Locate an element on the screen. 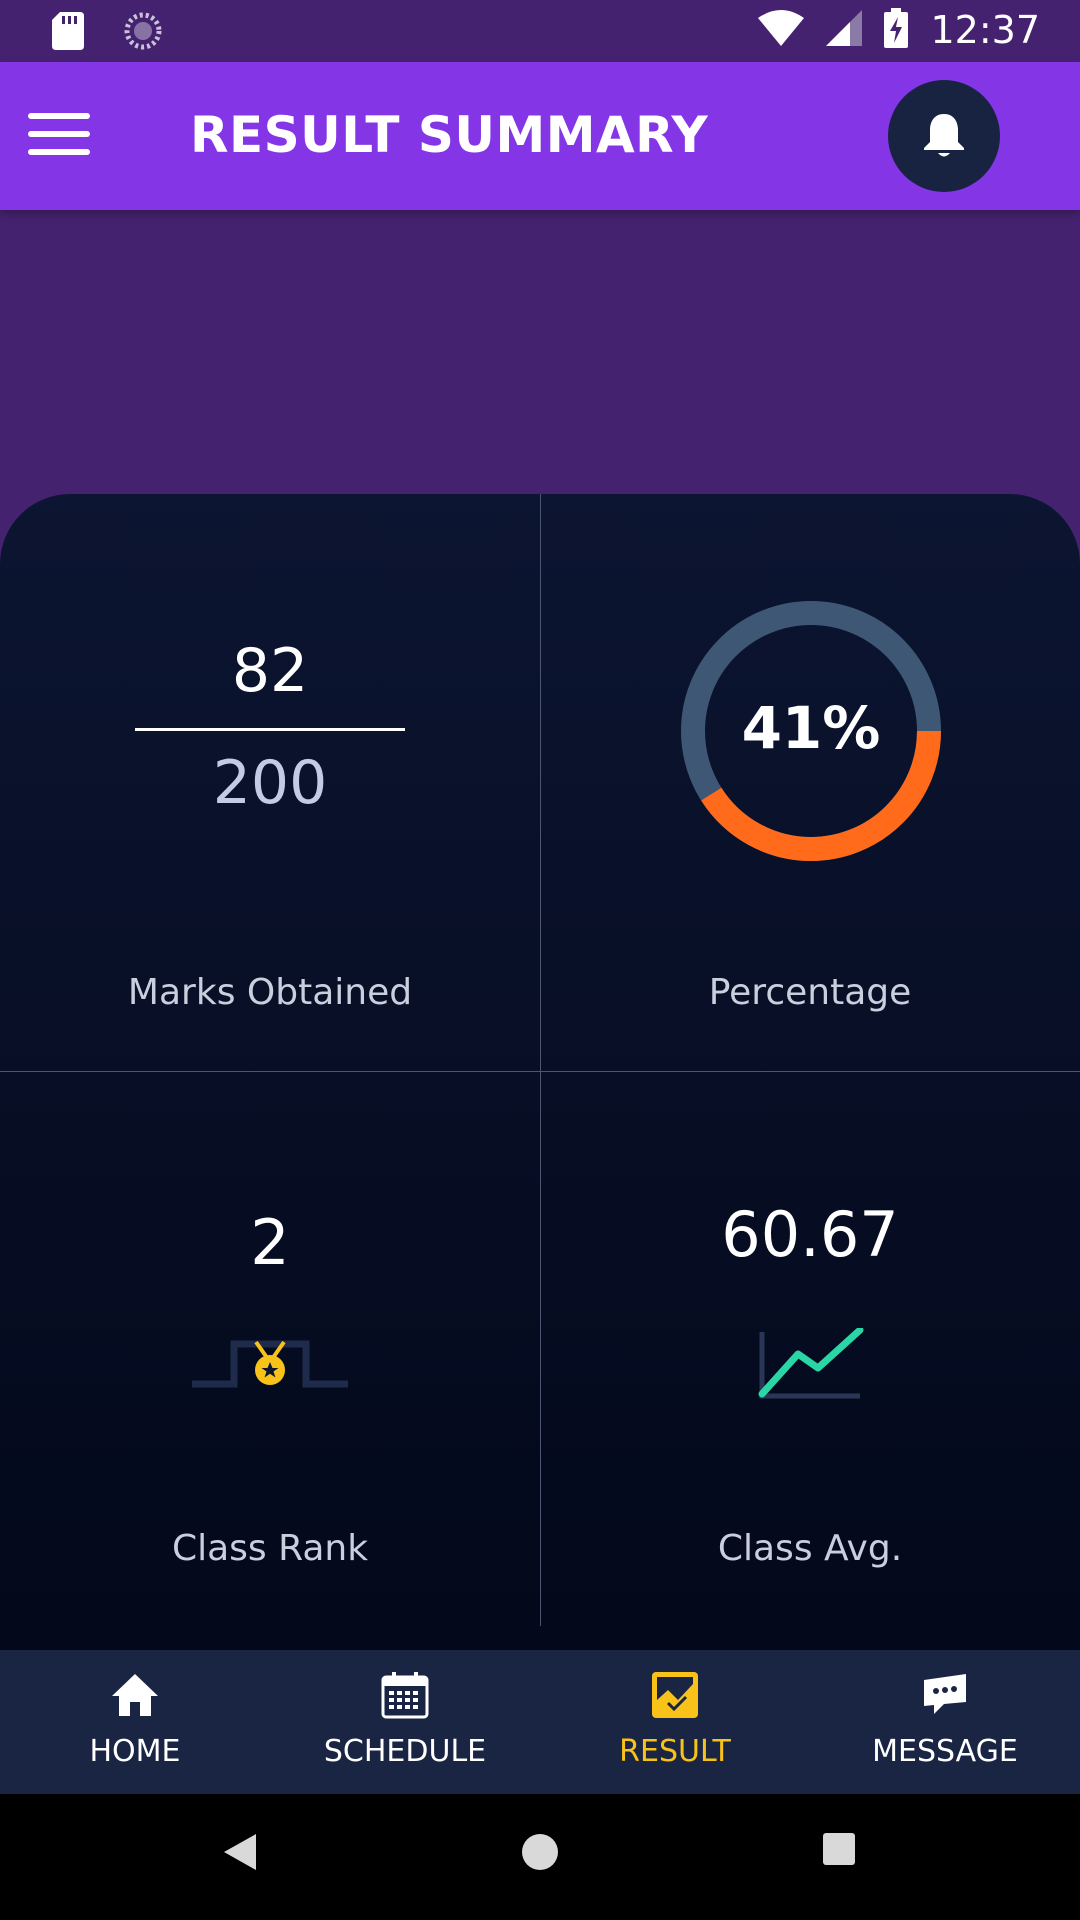 The image size is (1080, 1920). nav-item-message: MESSAGE is located at coordinates (945, 1722).